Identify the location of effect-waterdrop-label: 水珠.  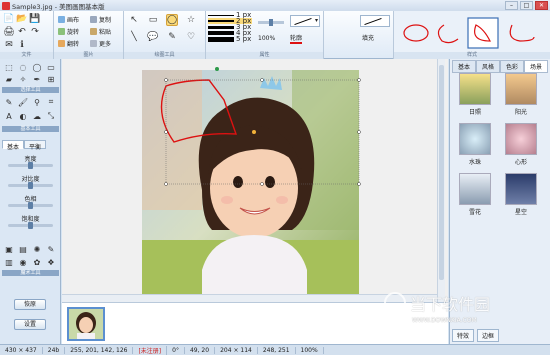
(474, 162).